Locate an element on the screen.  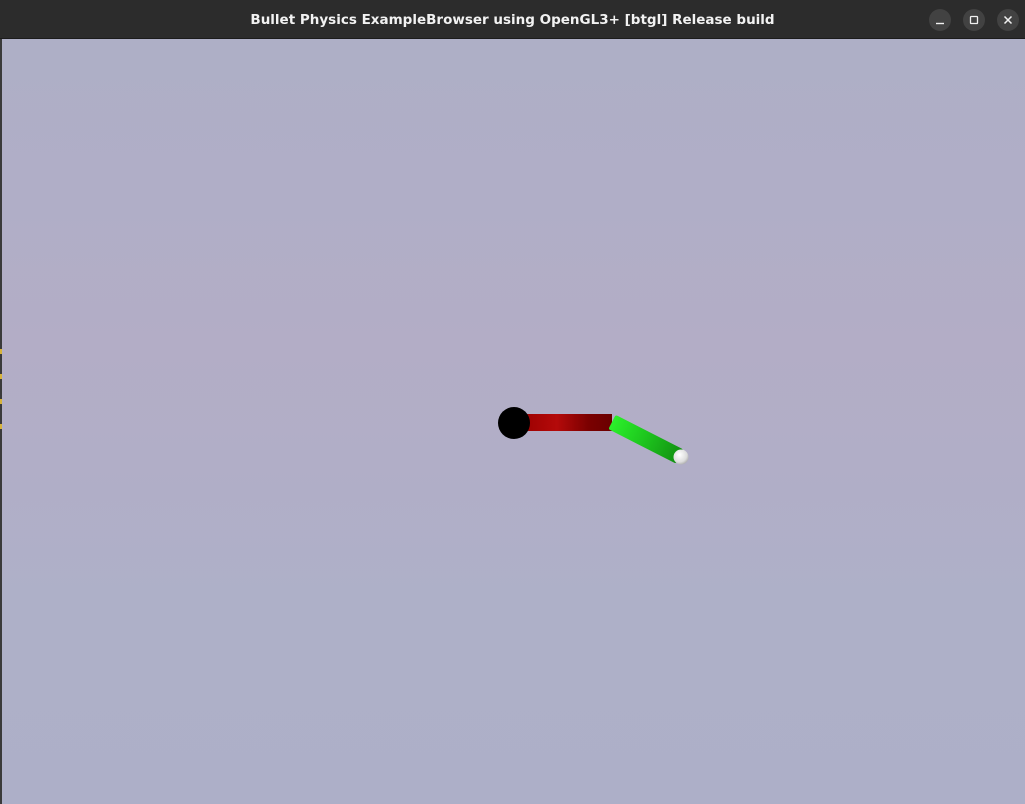
pivot-sphere is located at coordinates (514, 423).